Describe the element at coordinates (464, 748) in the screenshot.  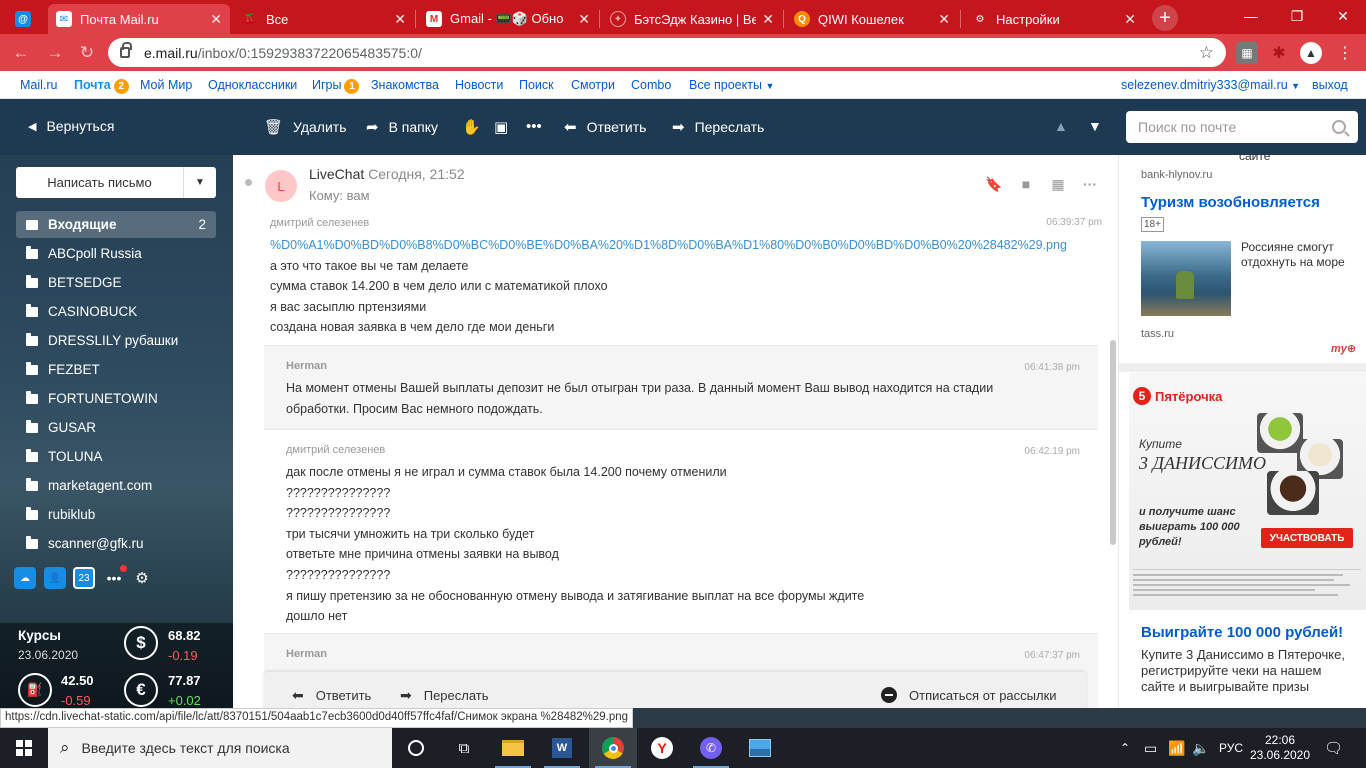
I see `task-view-button: ⧉` at that location.